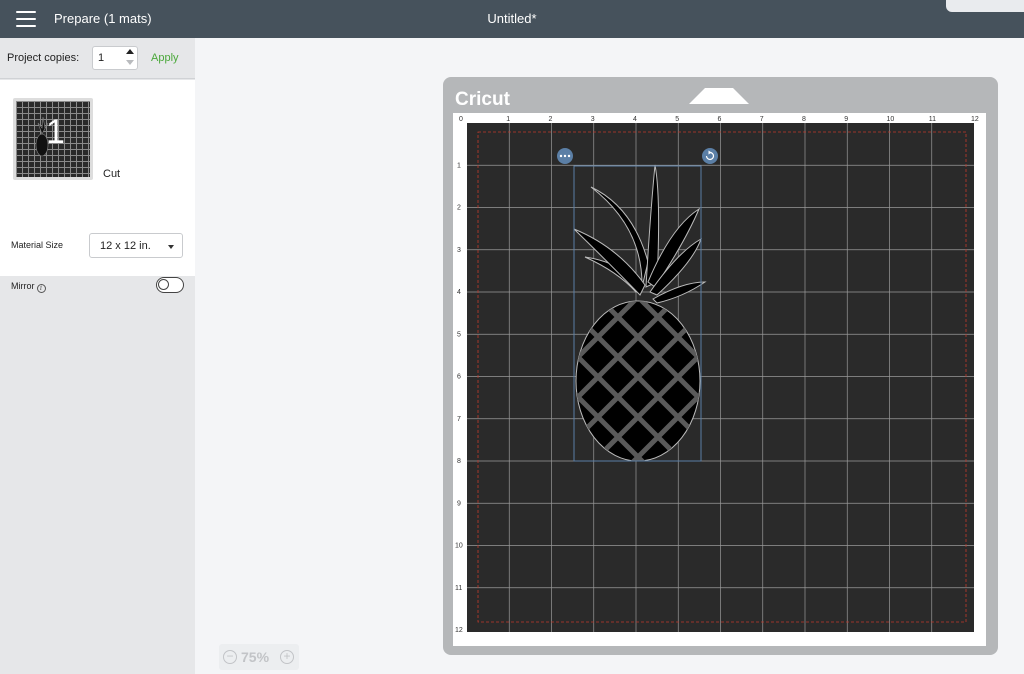  Describe the element at coordinates (635, 119) in the screenshot. I see `ruler-top-label: 4` at that location.